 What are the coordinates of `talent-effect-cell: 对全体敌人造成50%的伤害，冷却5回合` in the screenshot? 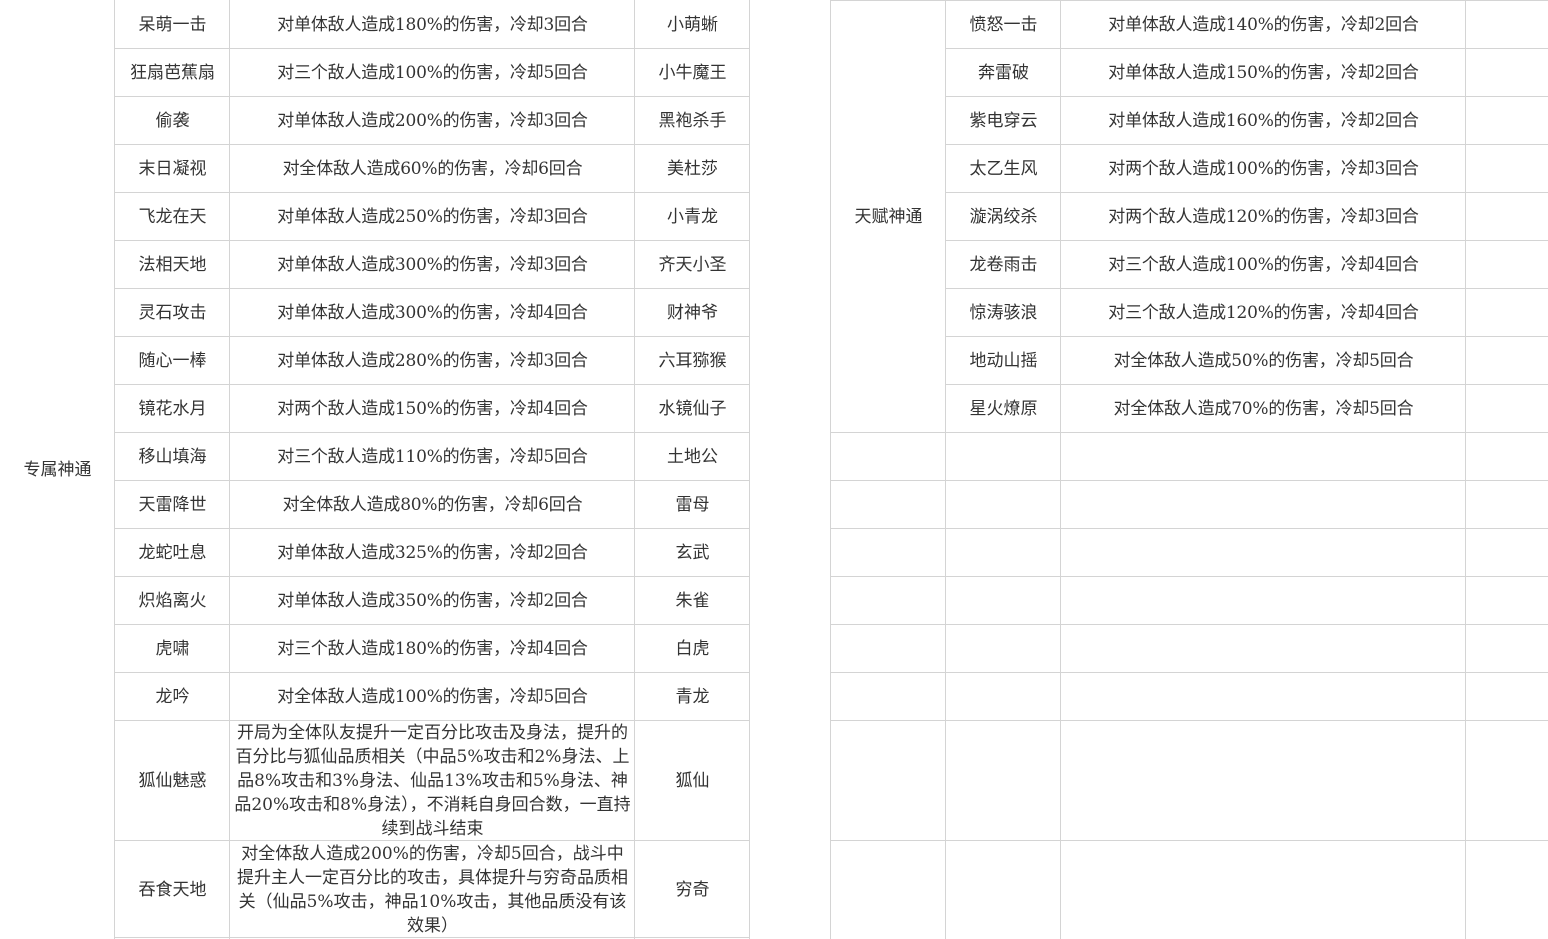 It's located at (1263, 361).